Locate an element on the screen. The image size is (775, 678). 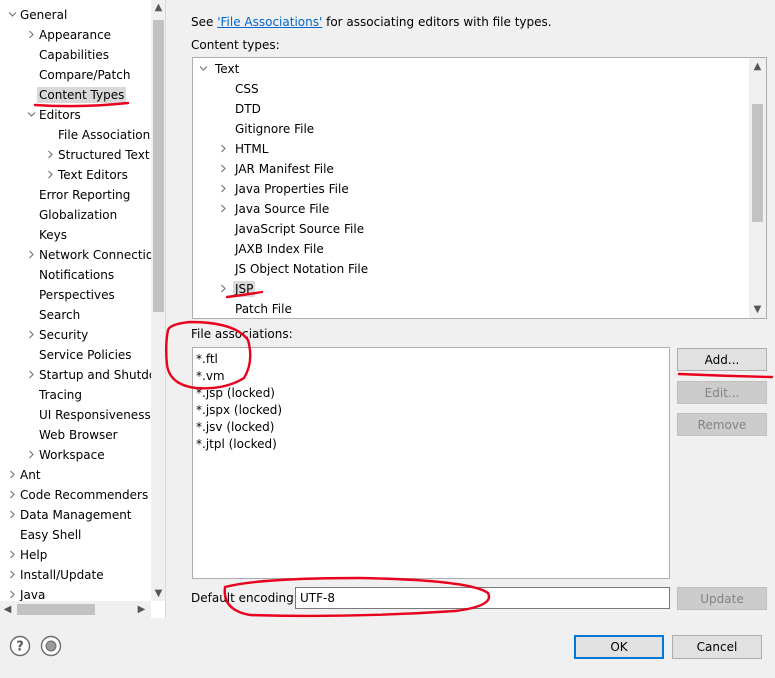
tree-item-general: General is located at coordinates (76, 15).